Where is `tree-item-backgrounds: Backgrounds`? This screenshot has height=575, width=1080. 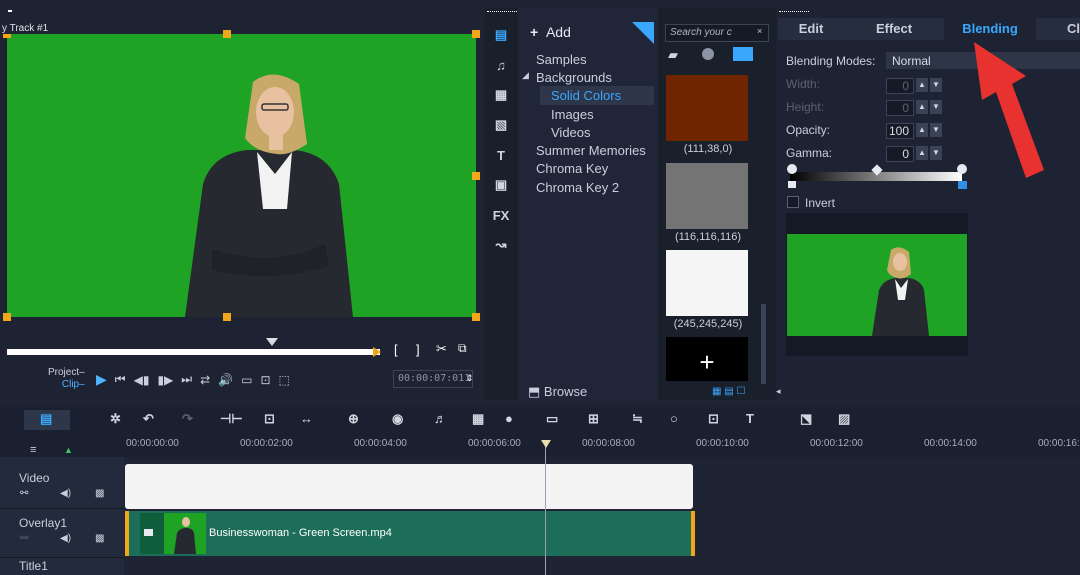 tree-item-backgrounds: Backgrounds is located at coordinates (574, 77).